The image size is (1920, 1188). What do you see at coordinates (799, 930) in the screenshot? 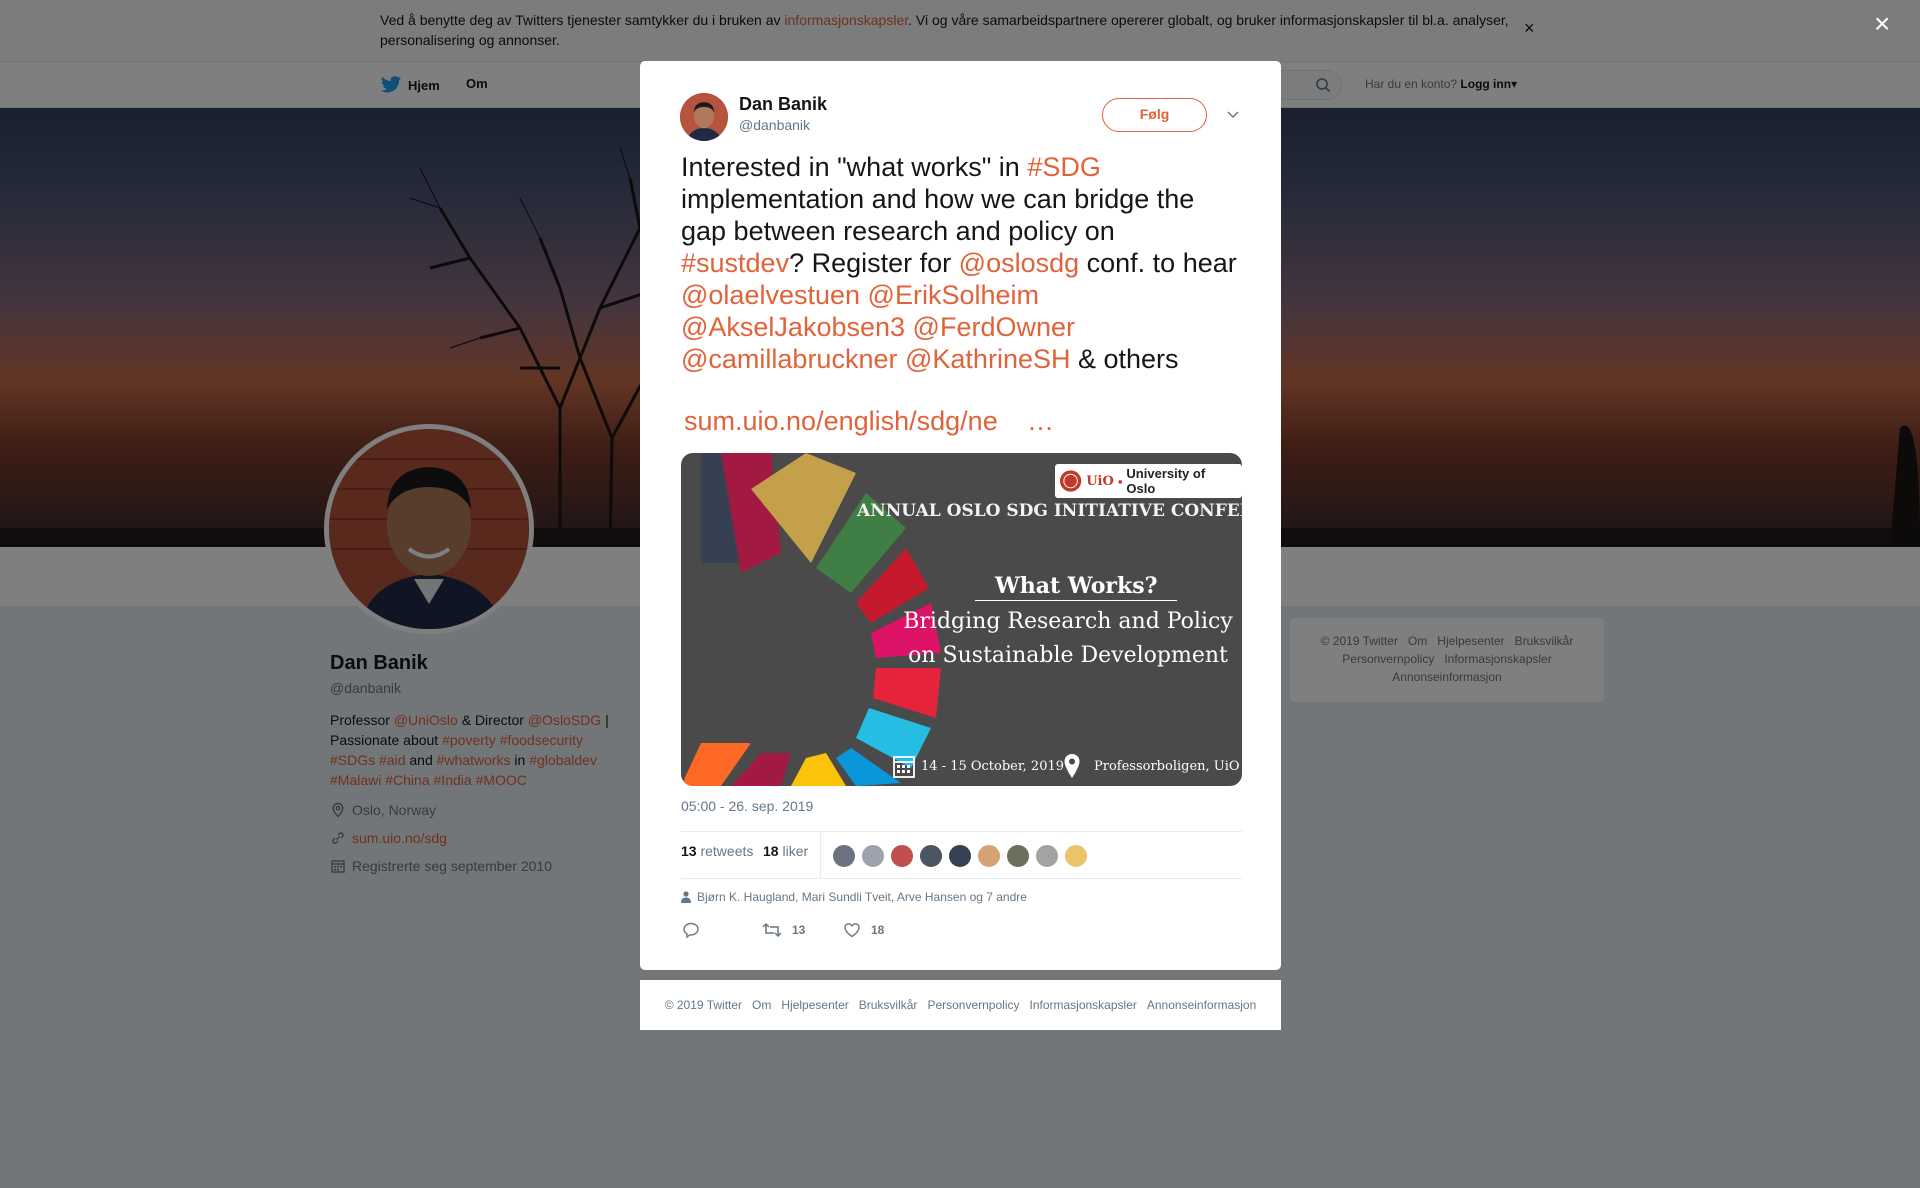
I see `retweet-count: 13` at bounding box center [799, 930].